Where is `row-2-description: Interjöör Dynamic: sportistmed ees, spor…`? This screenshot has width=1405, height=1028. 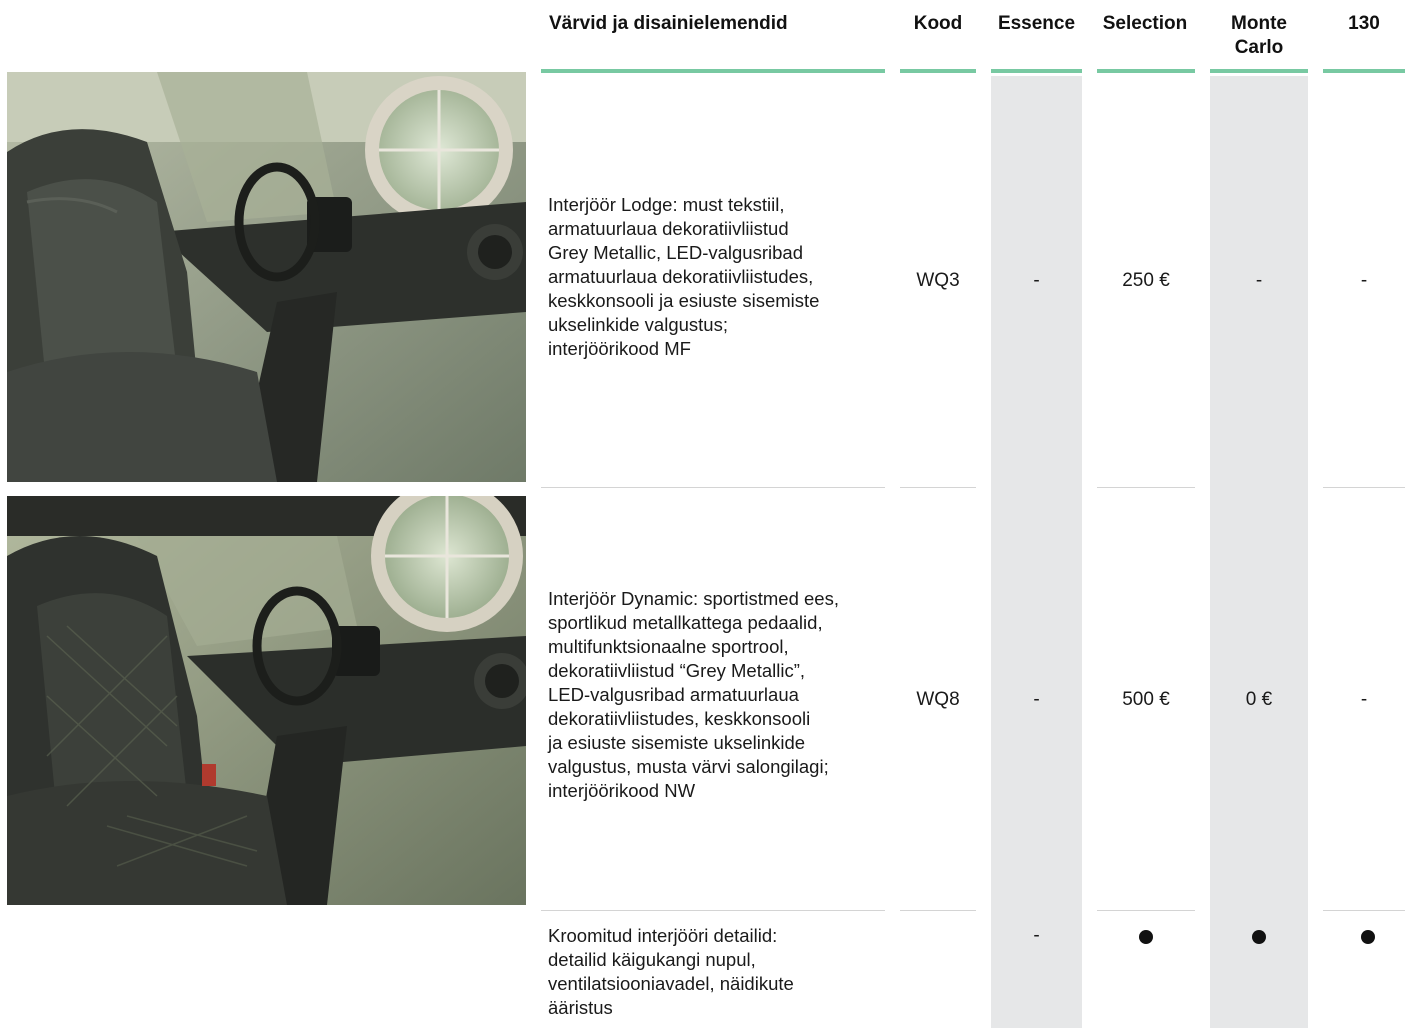 row-2-description: Interjöör Dynamic: sportistmed ees, spor… is located at coordinates (693, 694).